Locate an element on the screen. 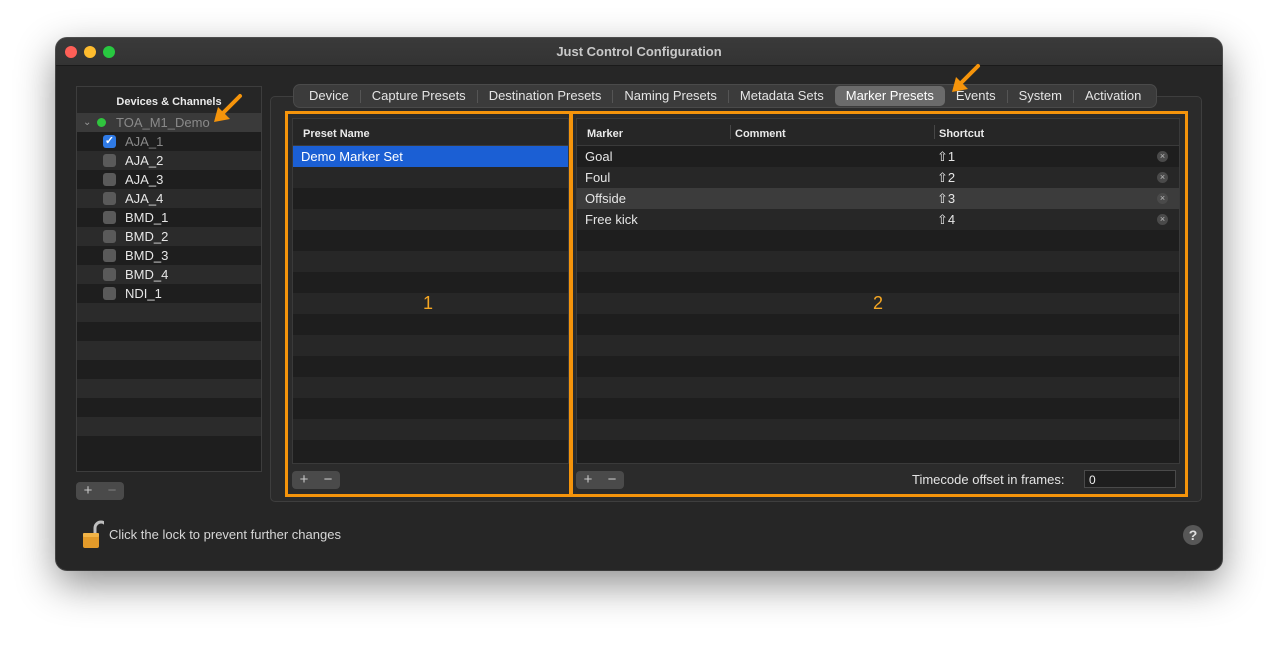 The height and width of the screenshot is (645, 1278). tab-capture-presets: Capture Presets is located at coordinates (419, 96).